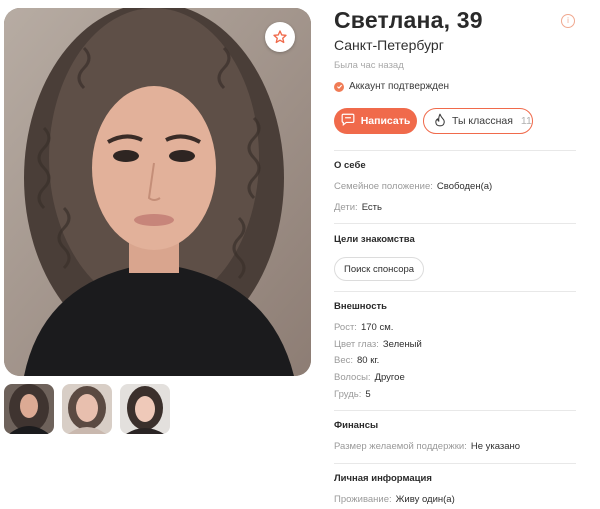 Image resolution: width=600 pixels, height=509 pixels. Describe the element at coordinates (402, 344) in the screenshot. I see `row-value: Зеленый` at that location.